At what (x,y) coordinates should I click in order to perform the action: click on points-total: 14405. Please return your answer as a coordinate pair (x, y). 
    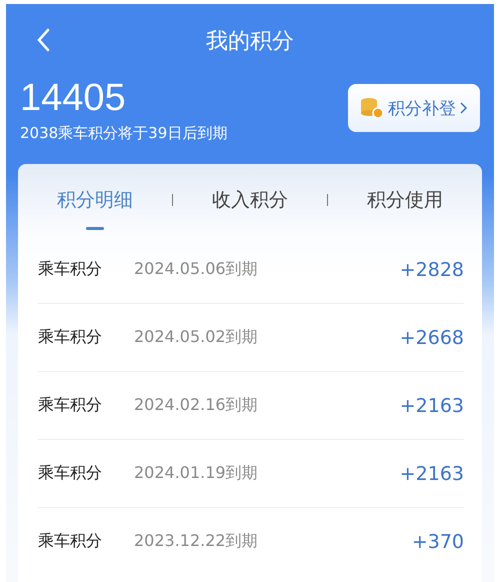
    Looking at the image, I should click on (73, 98).